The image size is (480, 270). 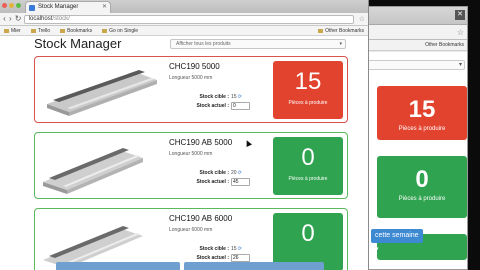 I want to click on stock-actuel-row: Stock actuel : 26, so click(x=217, y=258).